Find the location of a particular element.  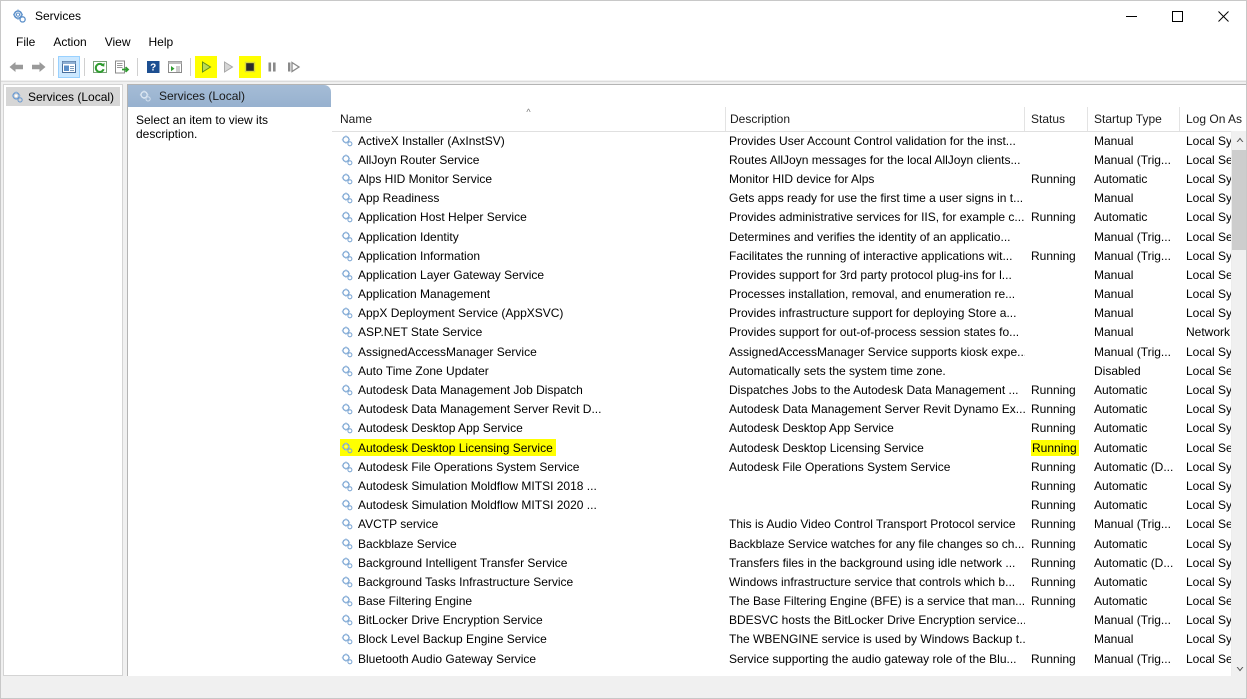

cell-name: Block Level Backup Engine Service is located at coordinates (529, 639).